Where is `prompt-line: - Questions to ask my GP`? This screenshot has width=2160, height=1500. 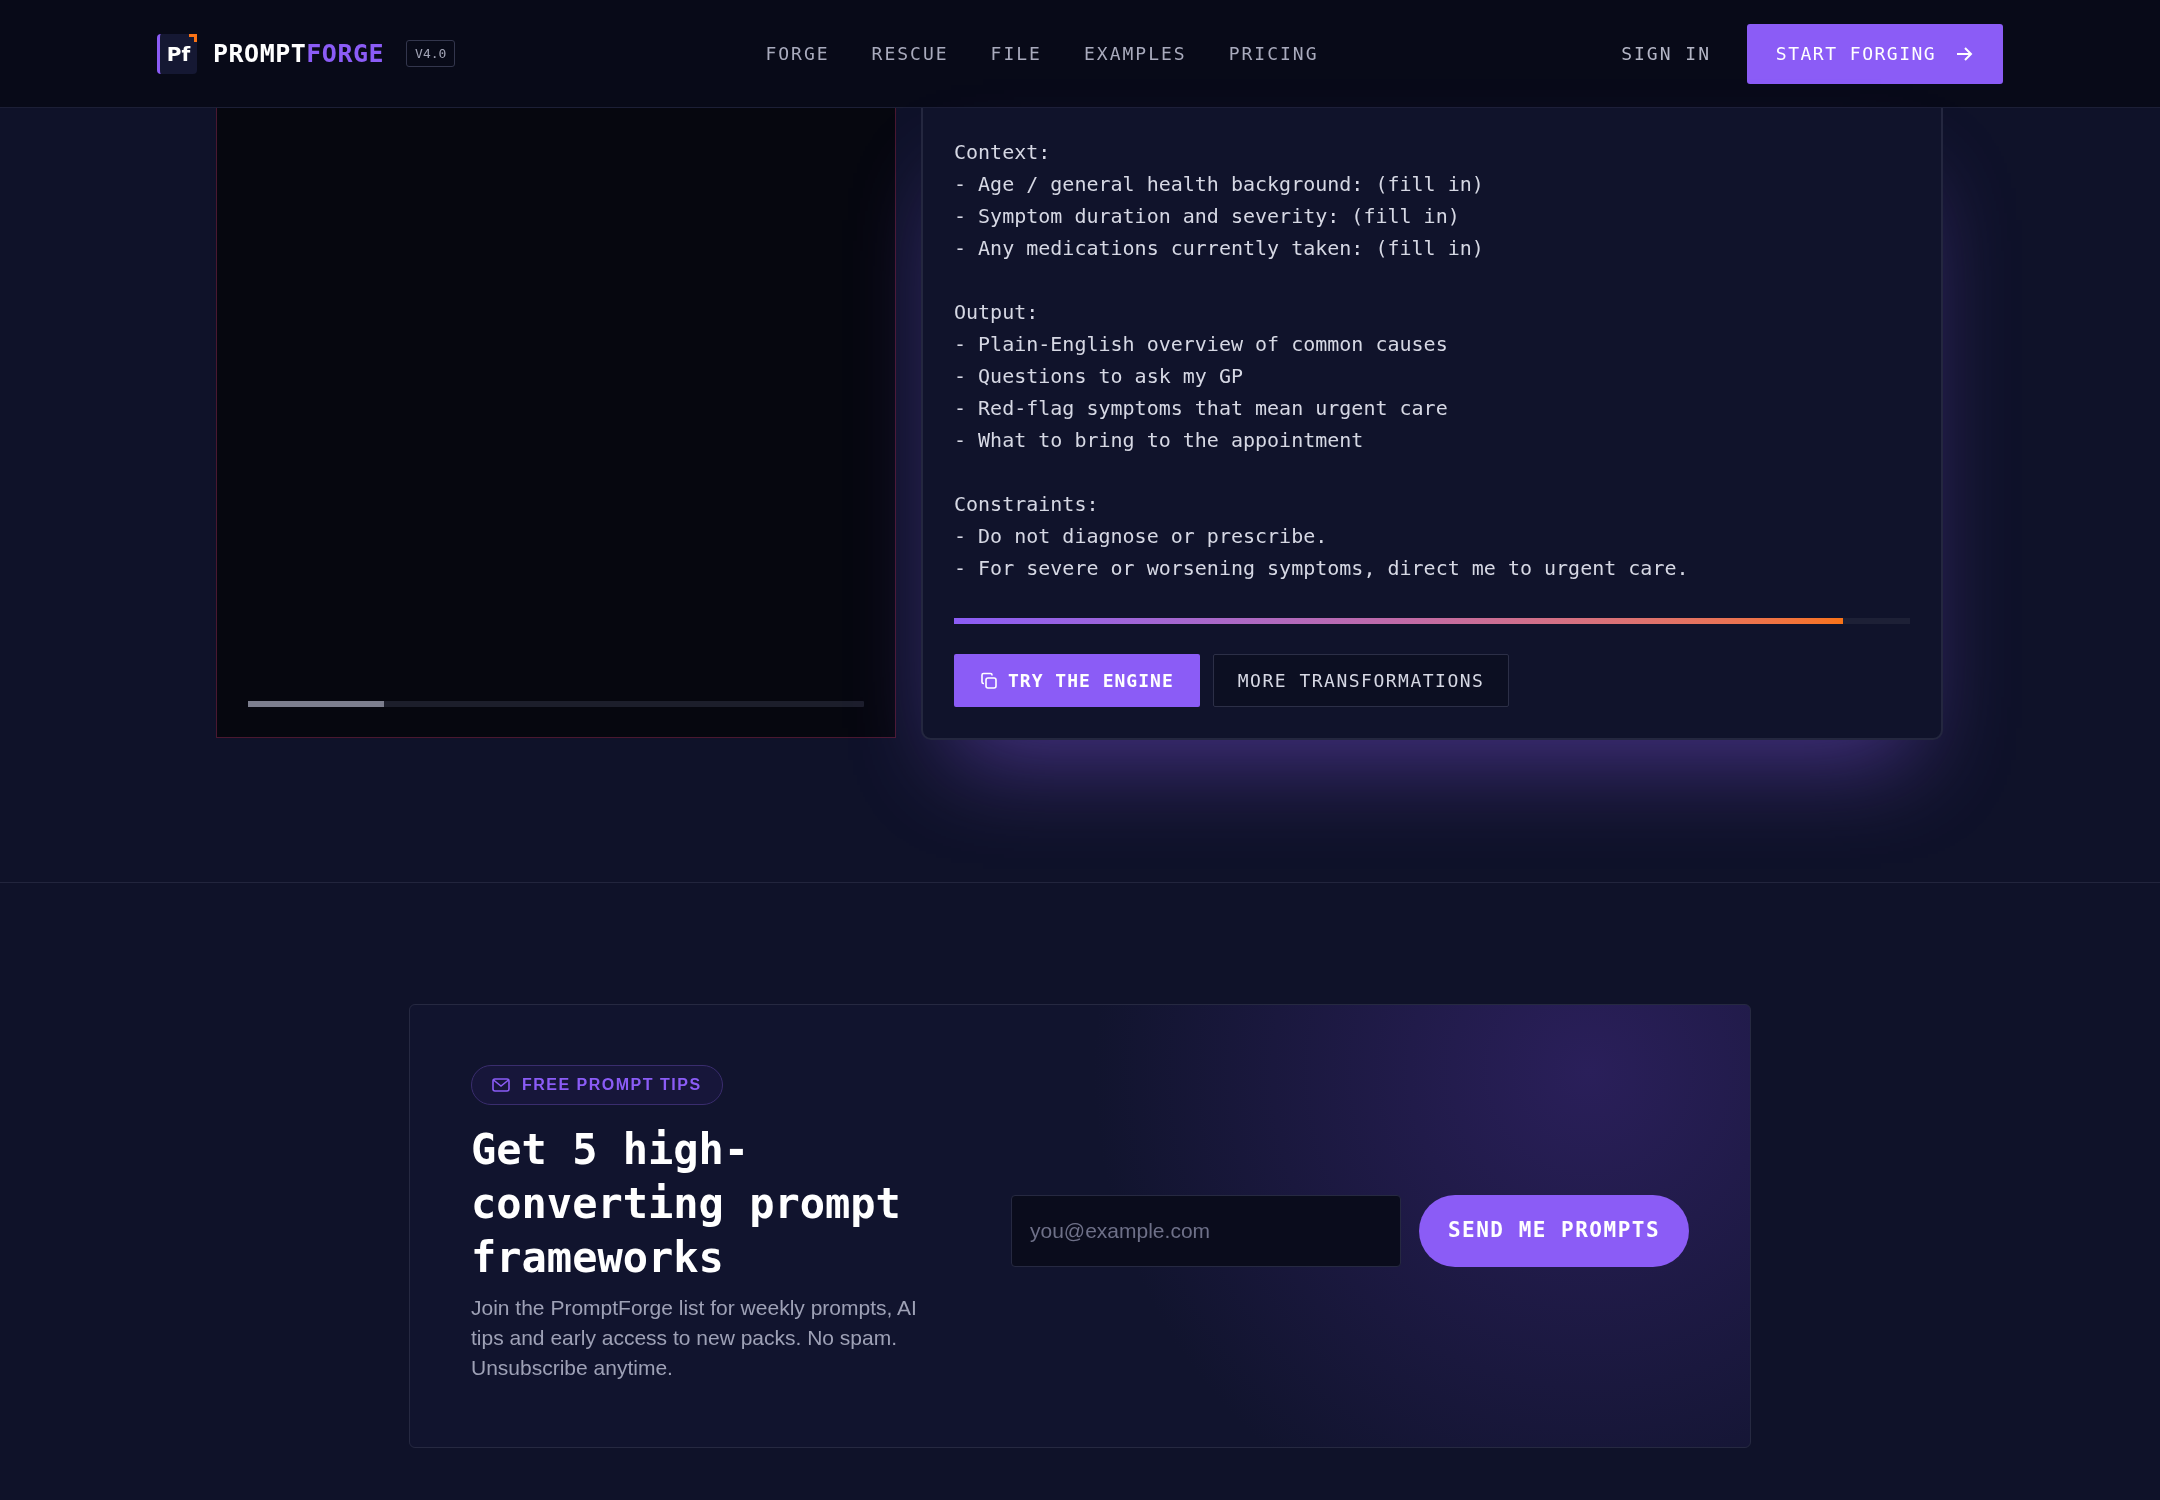
prompt-line: - Questions to ask my GP is located at coordinates (1098, 376).